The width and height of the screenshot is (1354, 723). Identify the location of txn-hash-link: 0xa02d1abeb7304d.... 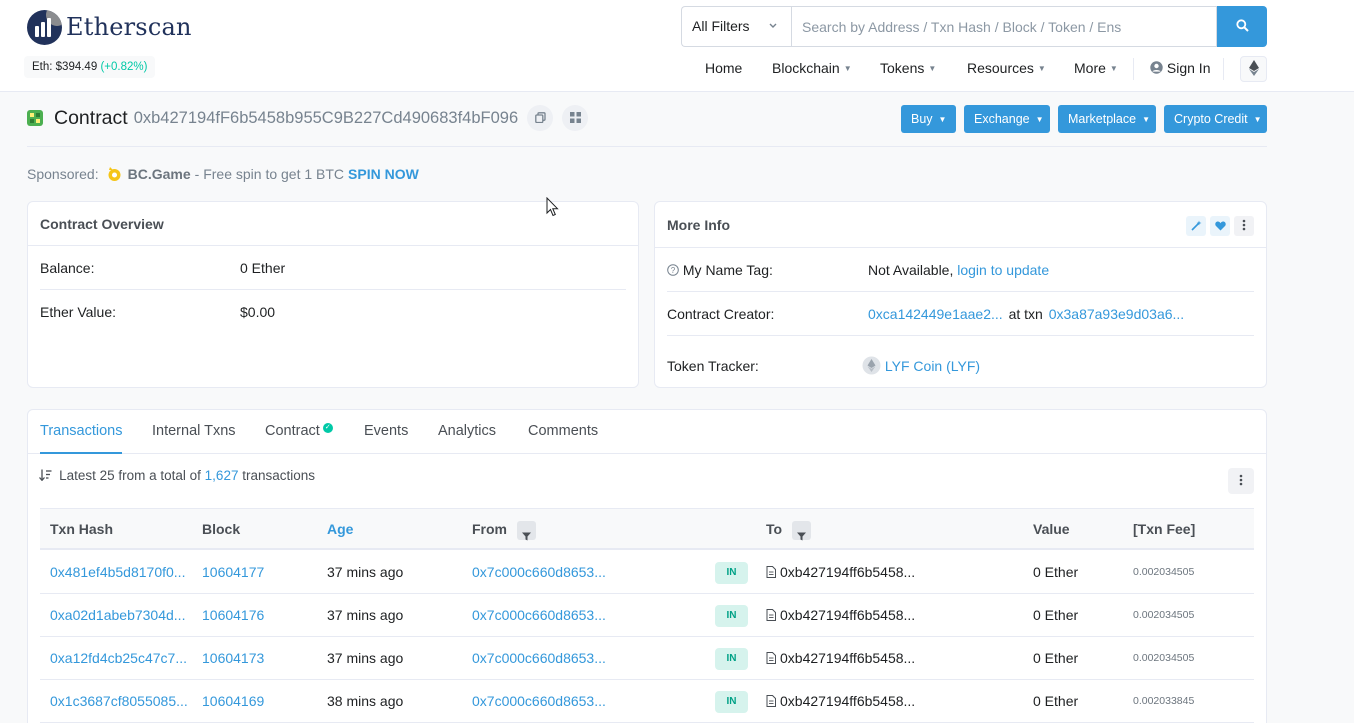
(117, 615).